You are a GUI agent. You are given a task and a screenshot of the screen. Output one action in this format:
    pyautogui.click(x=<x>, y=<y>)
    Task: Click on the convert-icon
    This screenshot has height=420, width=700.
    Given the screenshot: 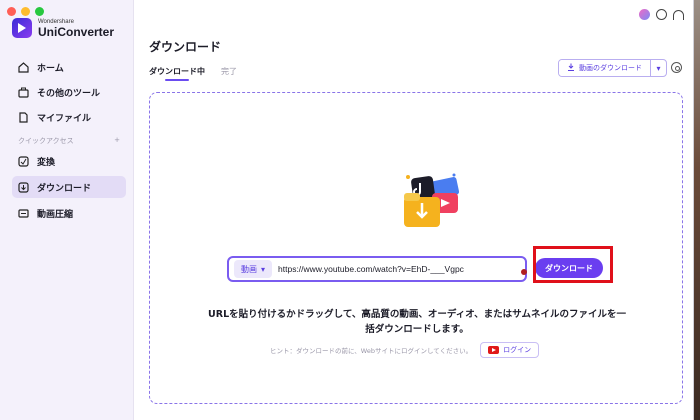 What is the action you would take?
    pyautogui.click(x=23, y=161)
    